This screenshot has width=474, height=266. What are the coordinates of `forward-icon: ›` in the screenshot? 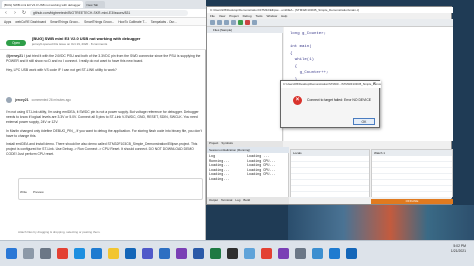 It's located at (15, 13).